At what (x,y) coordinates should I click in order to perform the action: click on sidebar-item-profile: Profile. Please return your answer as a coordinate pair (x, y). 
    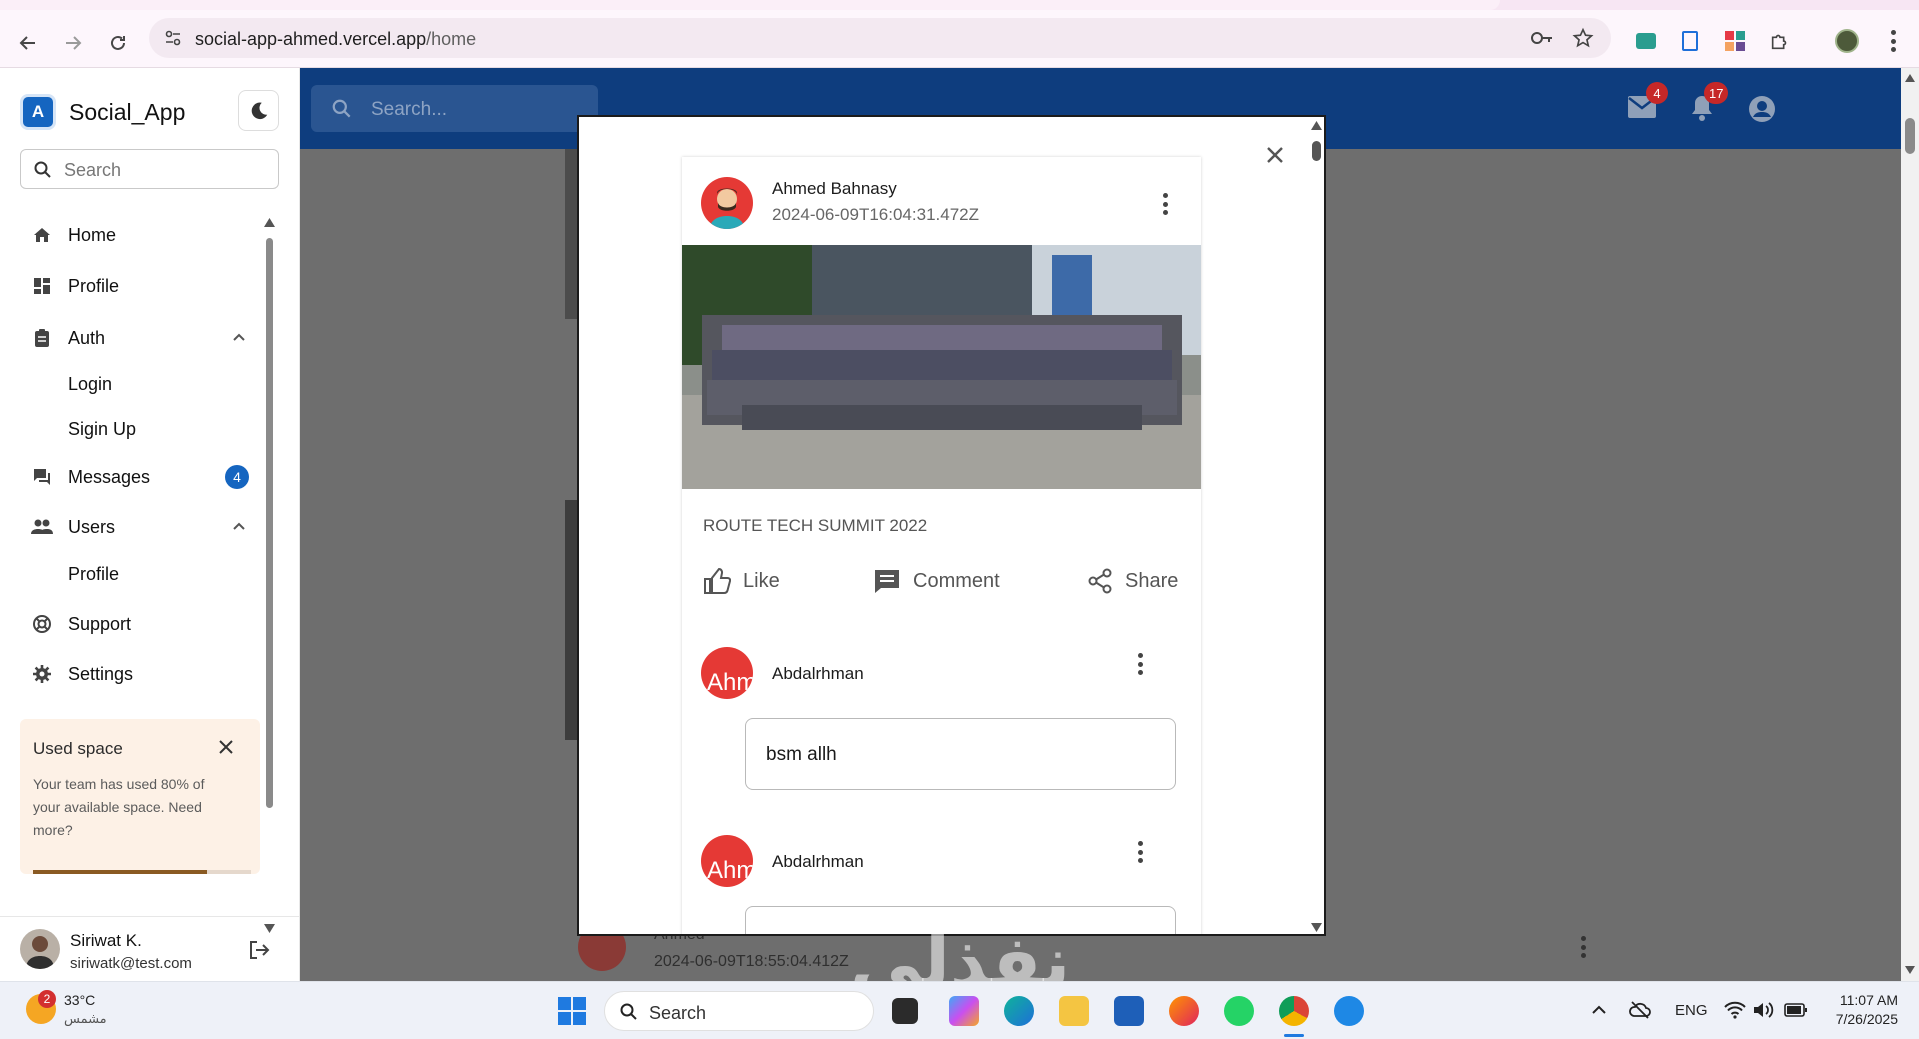
    Looking at the image, I should click on (74, 286).